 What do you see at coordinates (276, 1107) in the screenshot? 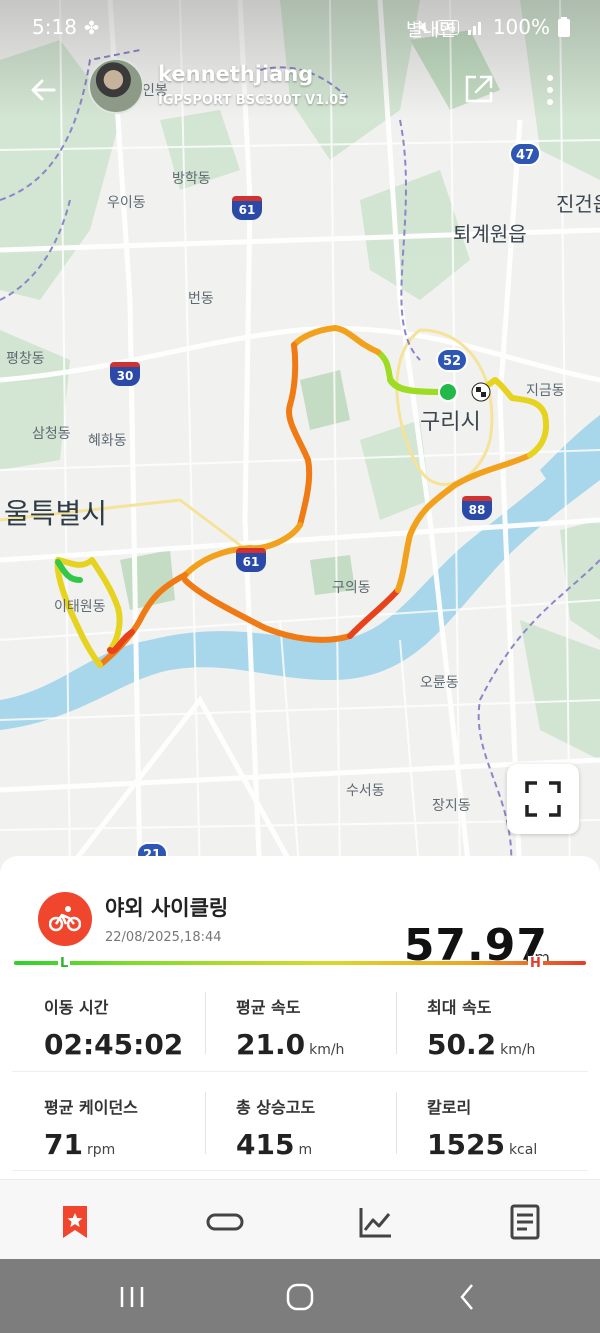
I see `stat-label: 총 상승고도` at bounding box center [276, 1107].